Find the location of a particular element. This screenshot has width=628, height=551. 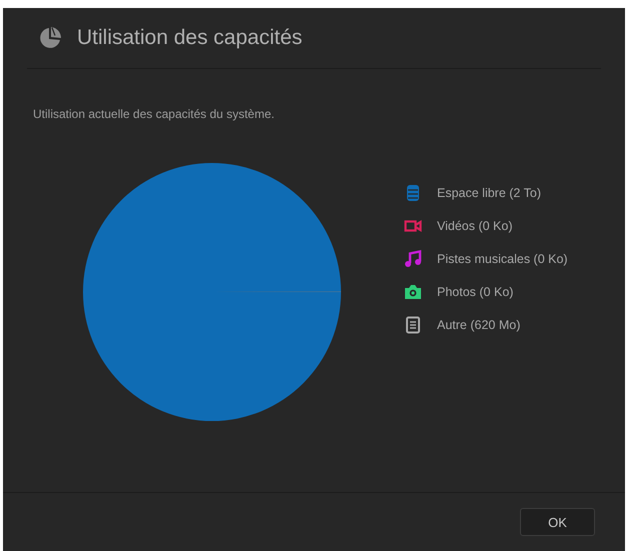

legend-label: Photos (0 Ko) is located at coordinates (475, 292).